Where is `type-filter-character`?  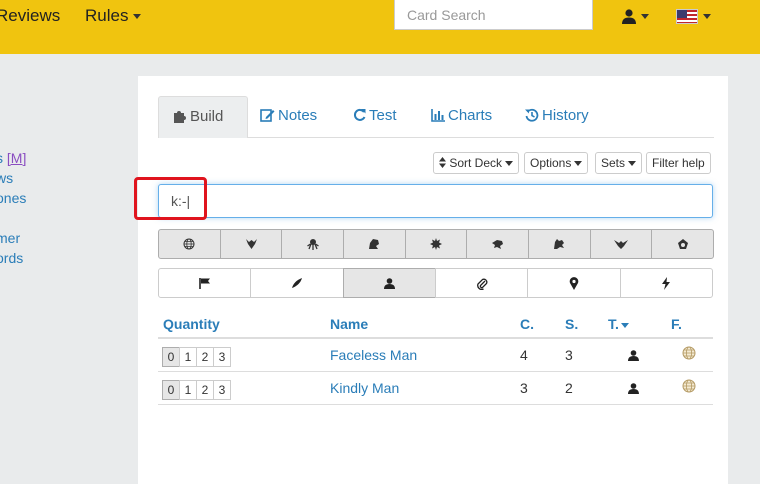
type-filter-character is located at coordinates (389, 283).